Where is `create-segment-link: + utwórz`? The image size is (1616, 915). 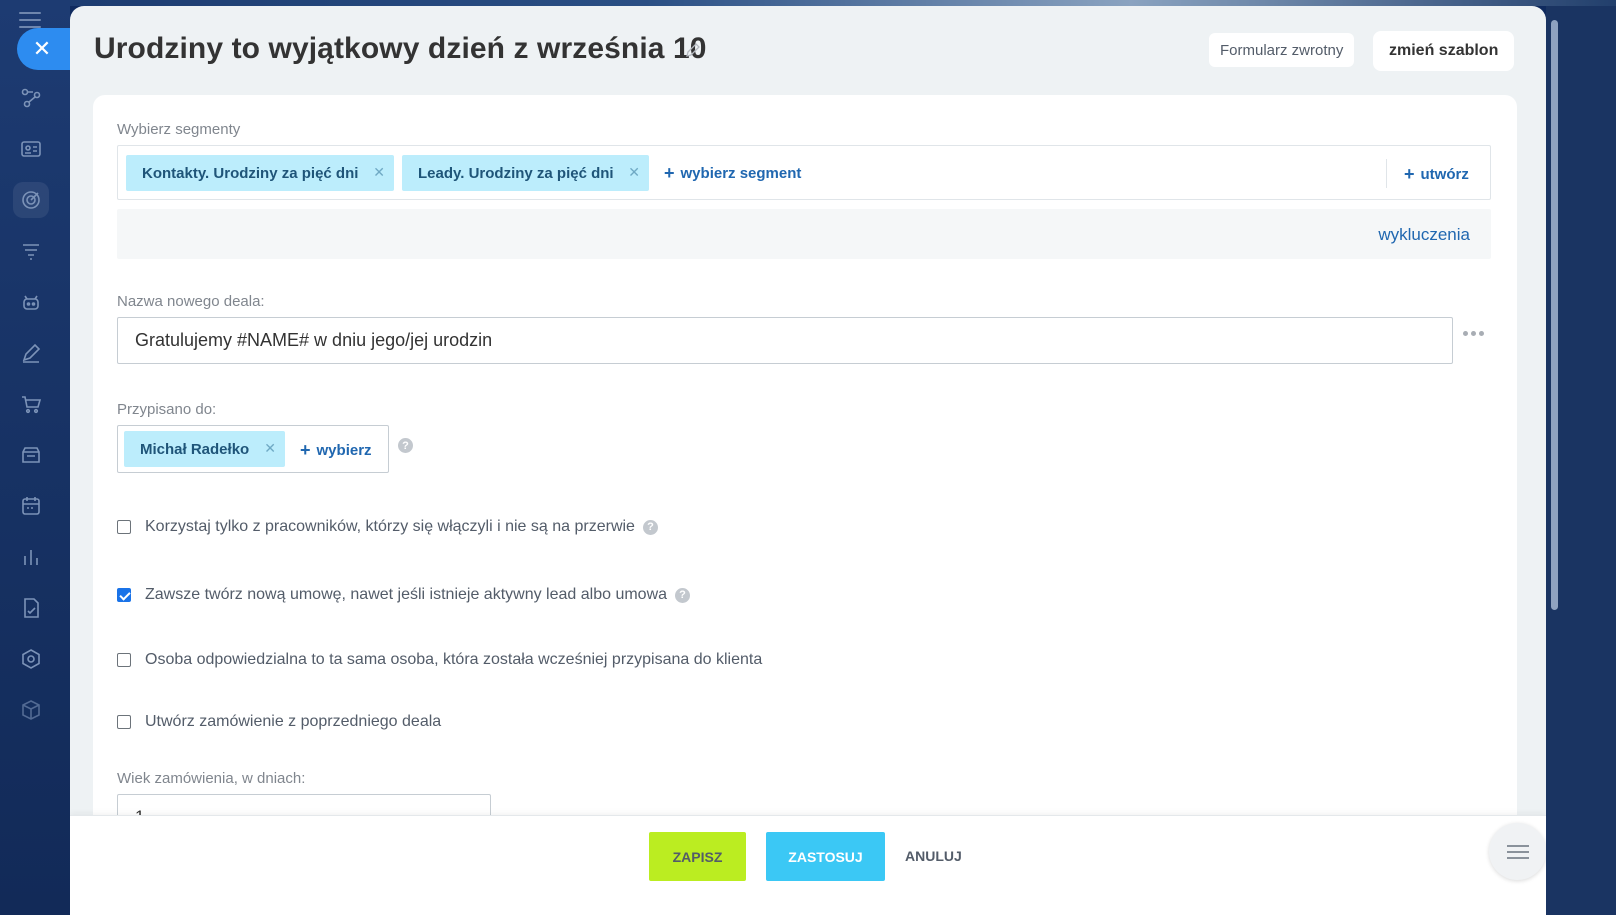
create-segment-link: + utwórz is located at coordinates (1436, 174).